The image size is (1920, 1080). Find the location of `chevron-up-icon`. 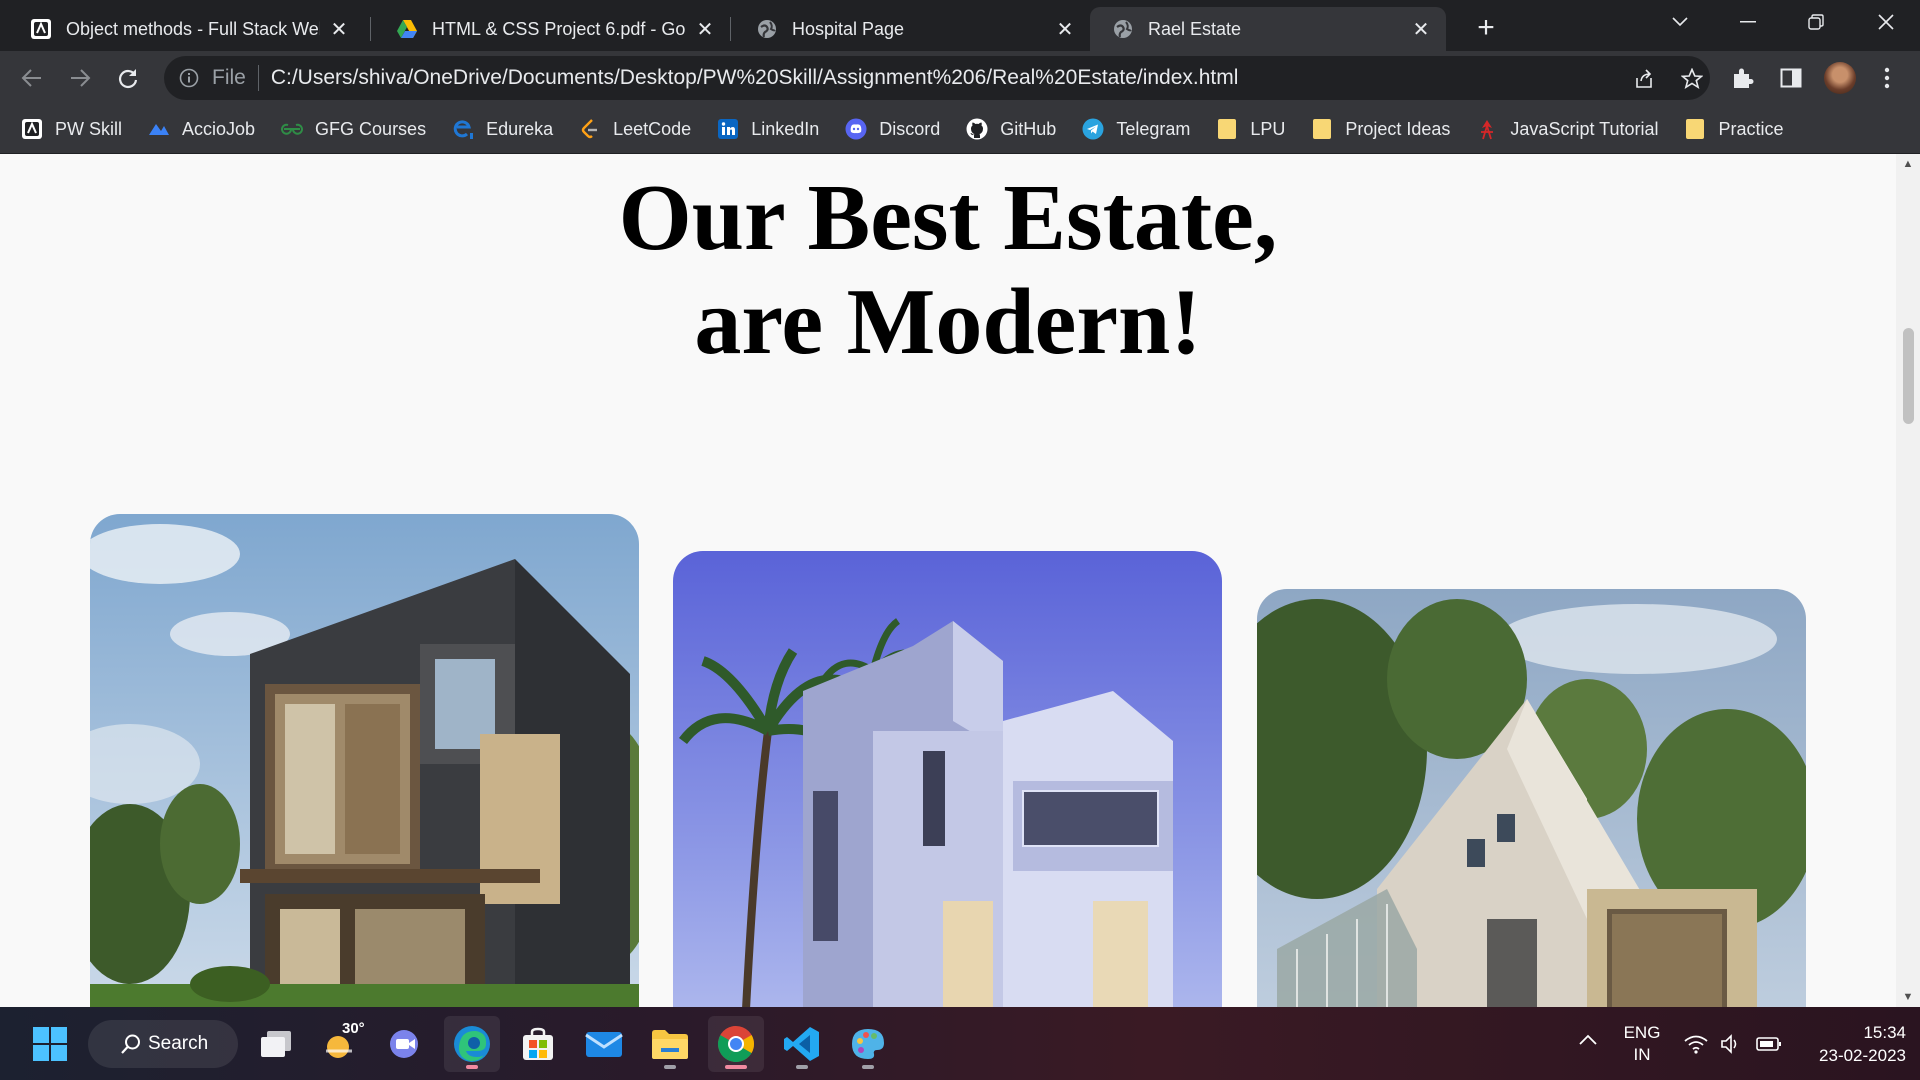

chevron-up-icon is located at coordinates (1588, 1039).